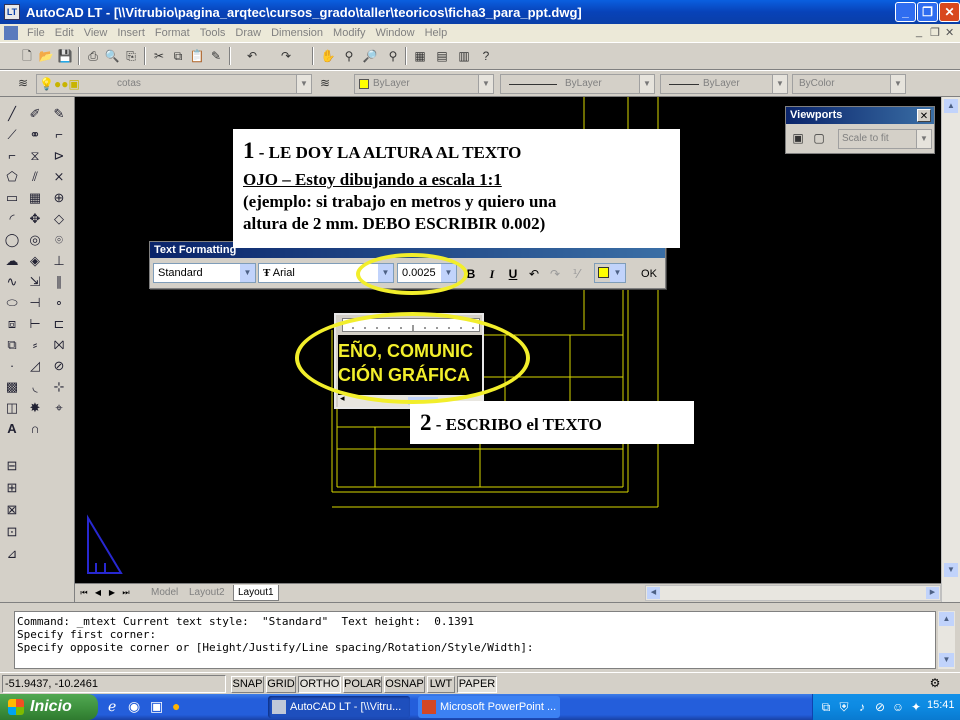  What do you see at coordinates (12, 429) in the screenshot?
I see `multiline-text-icon: A` at bounding box center [12, 429].